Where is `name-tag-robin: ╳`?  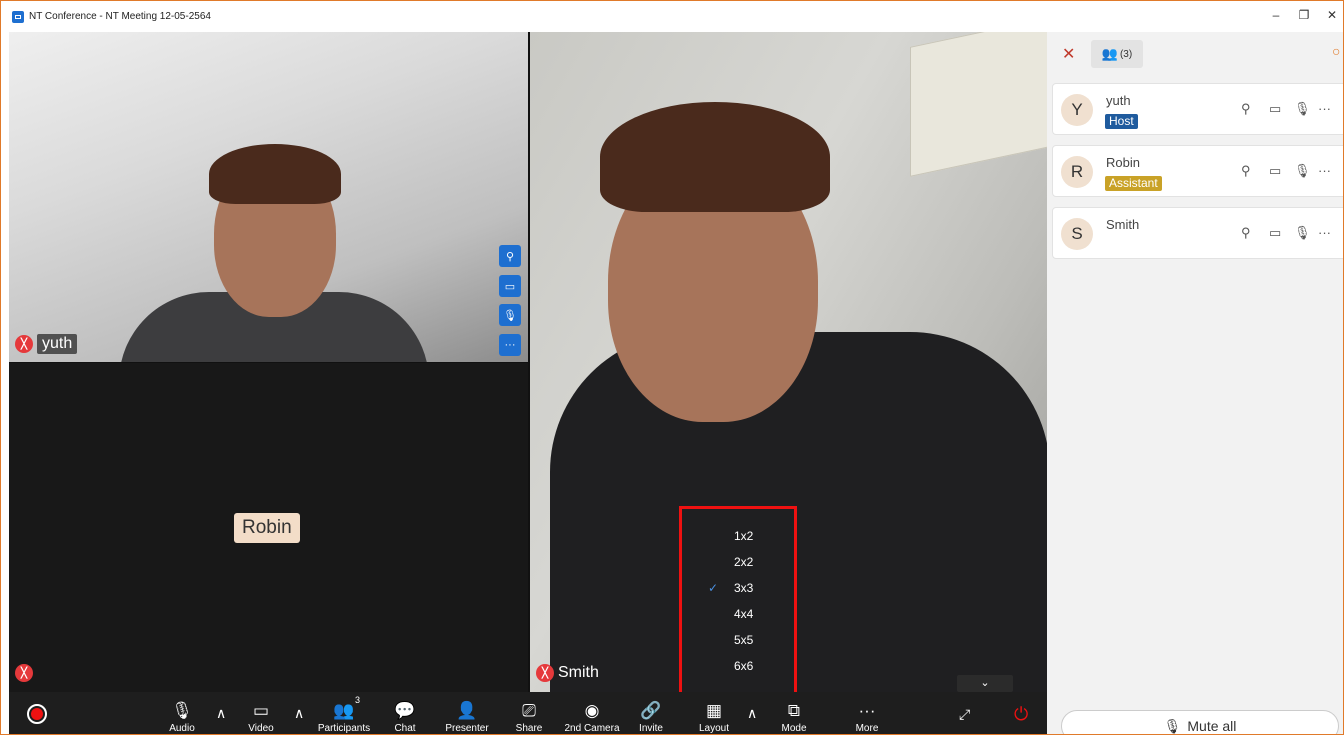
name-tag-robin: ╳ is located at coordinates (24, 673).